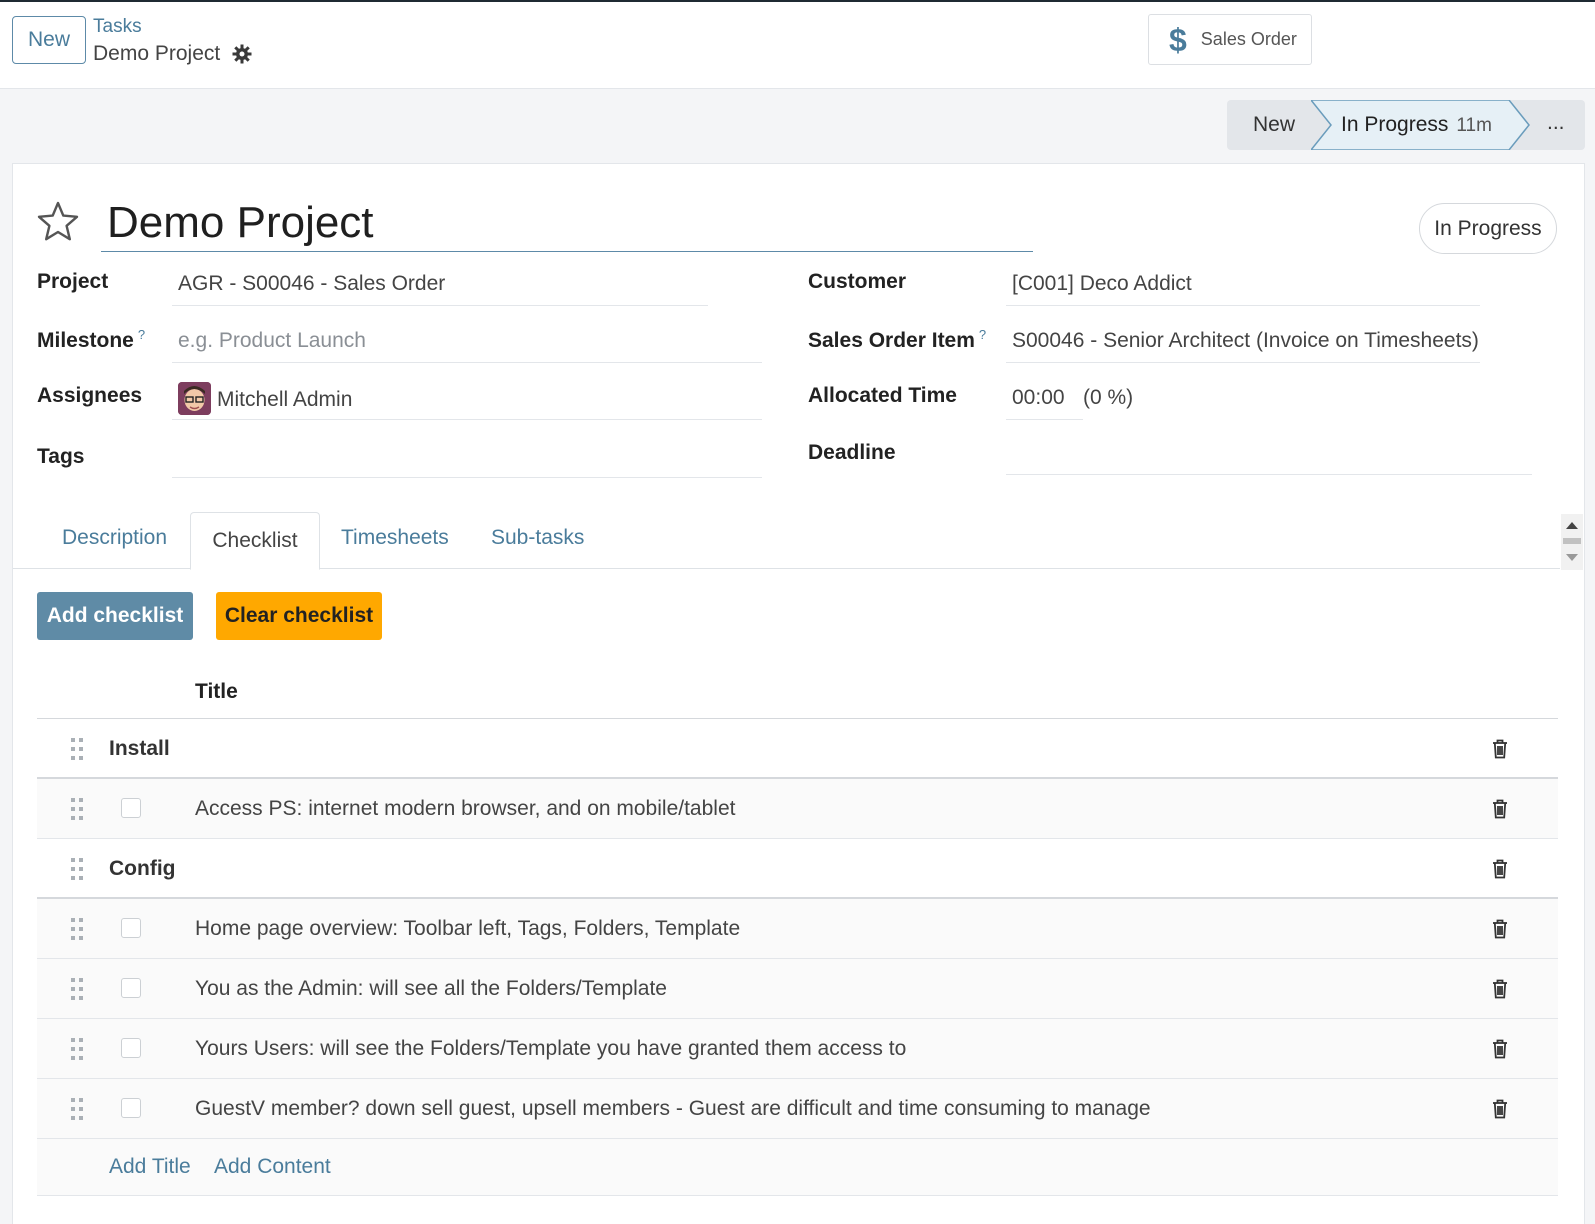 The image size is (1595, 1224). What do you see at coordinates (141, 334) in the screenshot?
I see `milestone-help-icon: ?` at bounding box center [141, 334].